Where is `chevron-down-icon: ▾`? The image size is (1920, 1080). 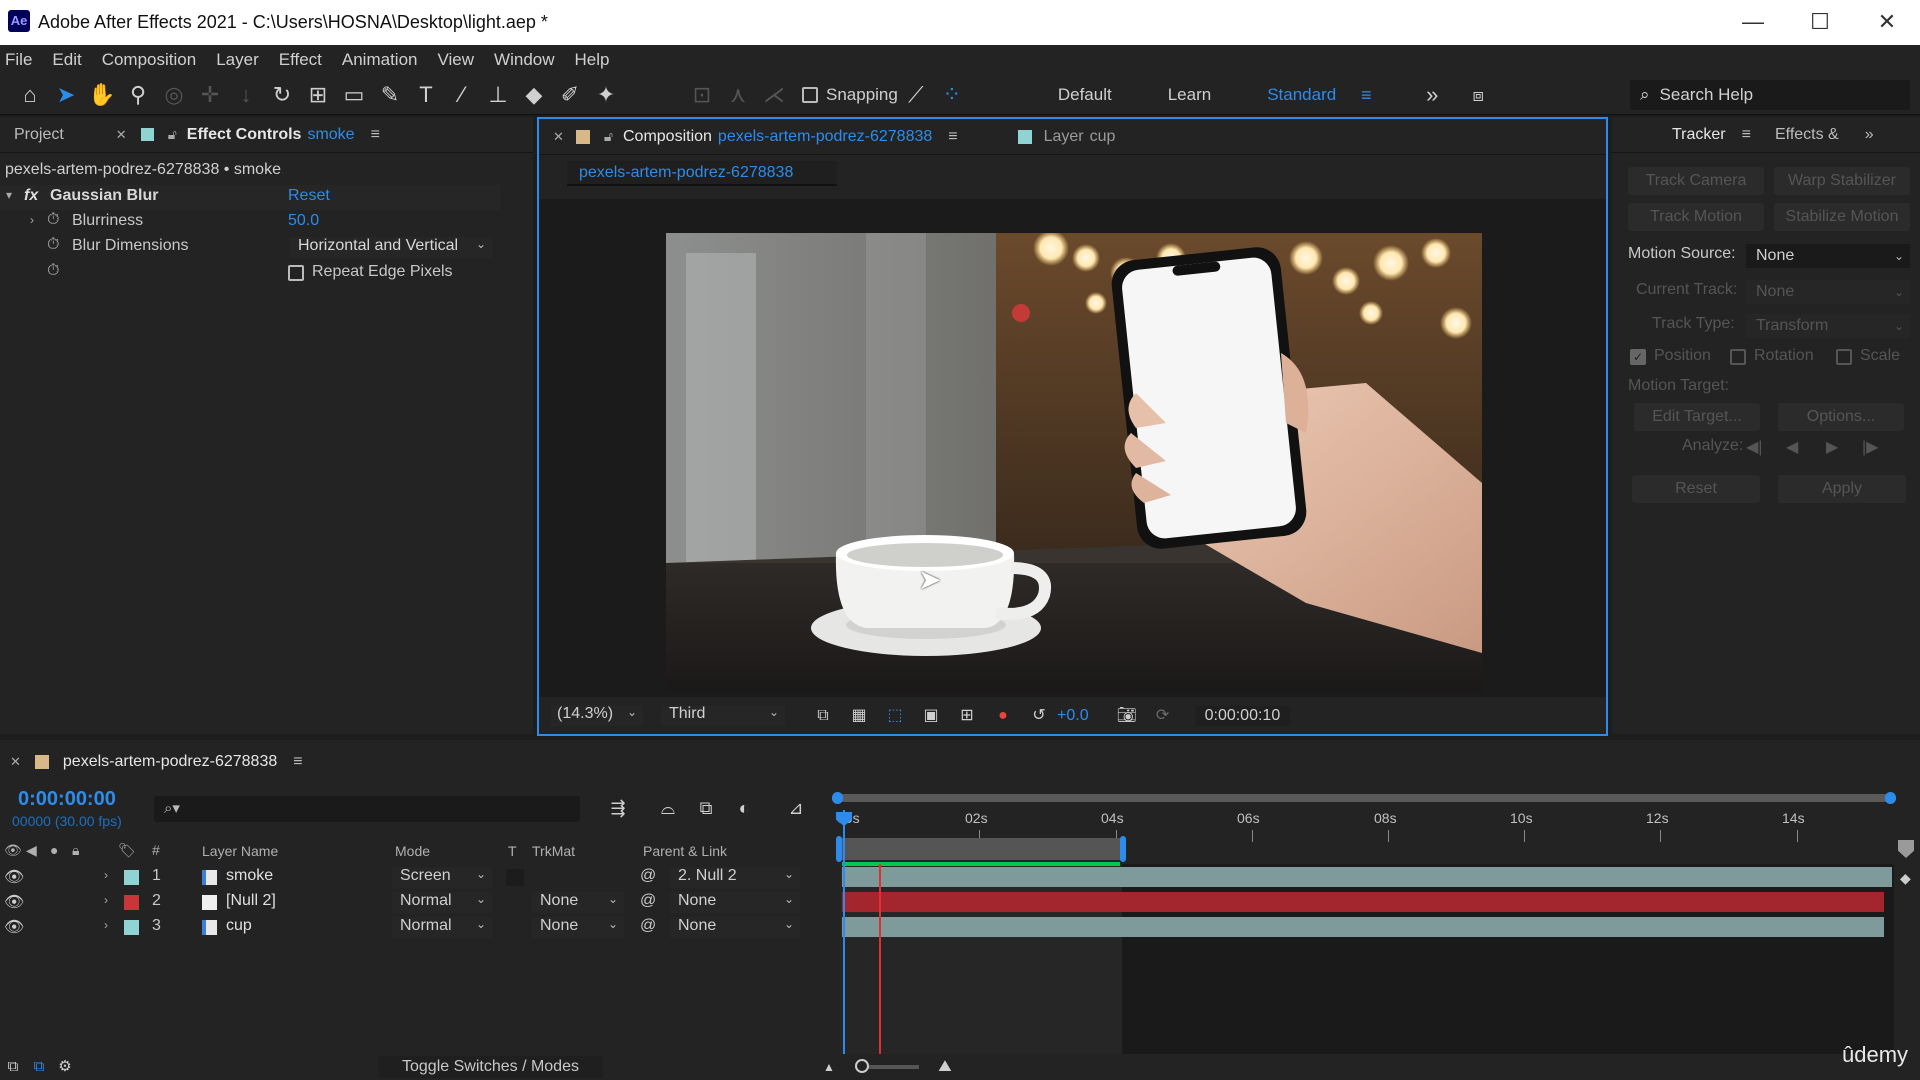
chevron-down-icon: ▾ is located at coordinates (9, 195).